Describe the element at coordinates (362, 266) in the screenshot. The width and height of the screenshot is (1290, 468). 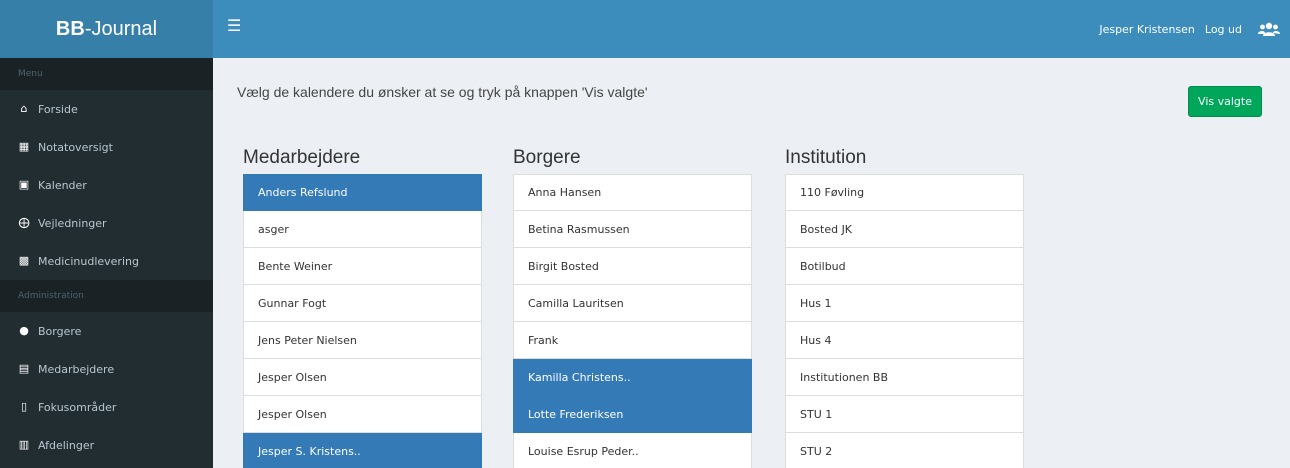
I see `list-item: Bente Weiner` at that location.